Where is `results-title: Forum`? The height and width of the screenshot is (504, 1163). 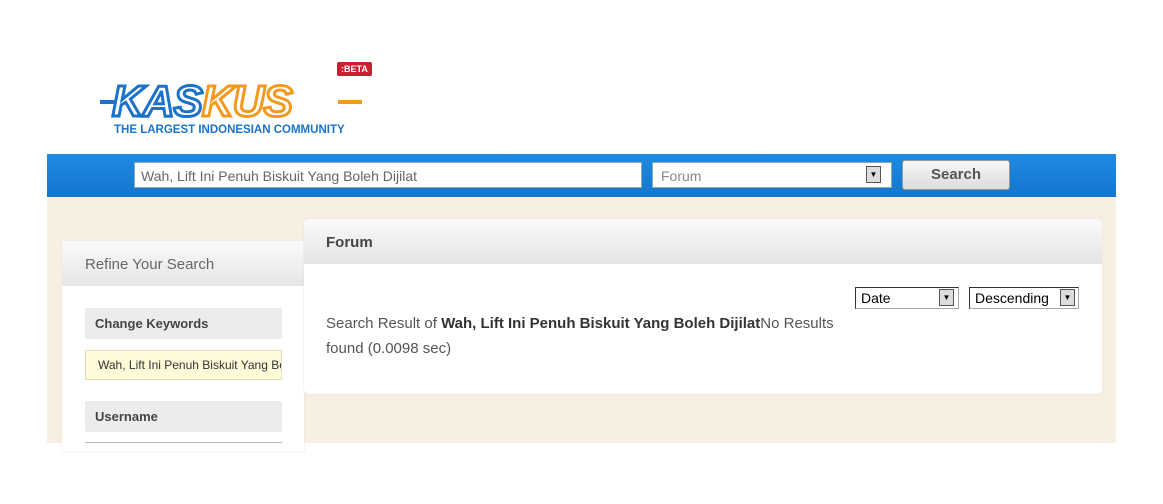
results-title: Forum is located at coordinates (703, 241).